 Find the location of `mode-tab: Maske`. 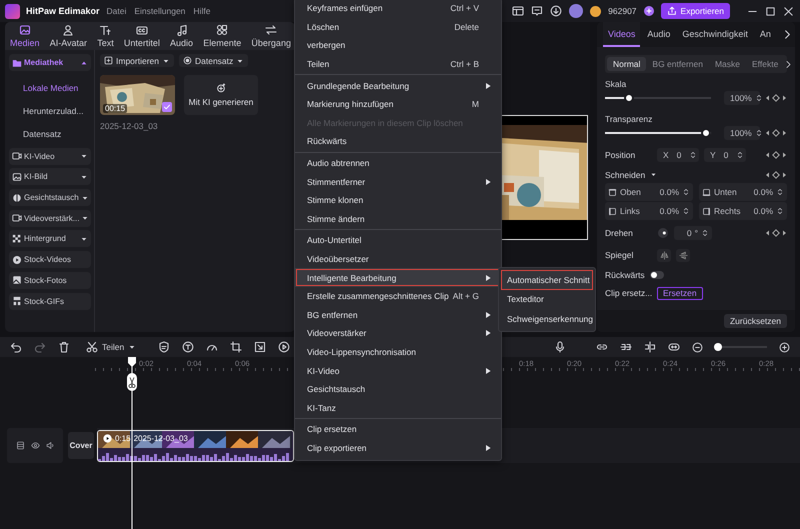

mode-tab: Maske is located at coordinates (727, 64).